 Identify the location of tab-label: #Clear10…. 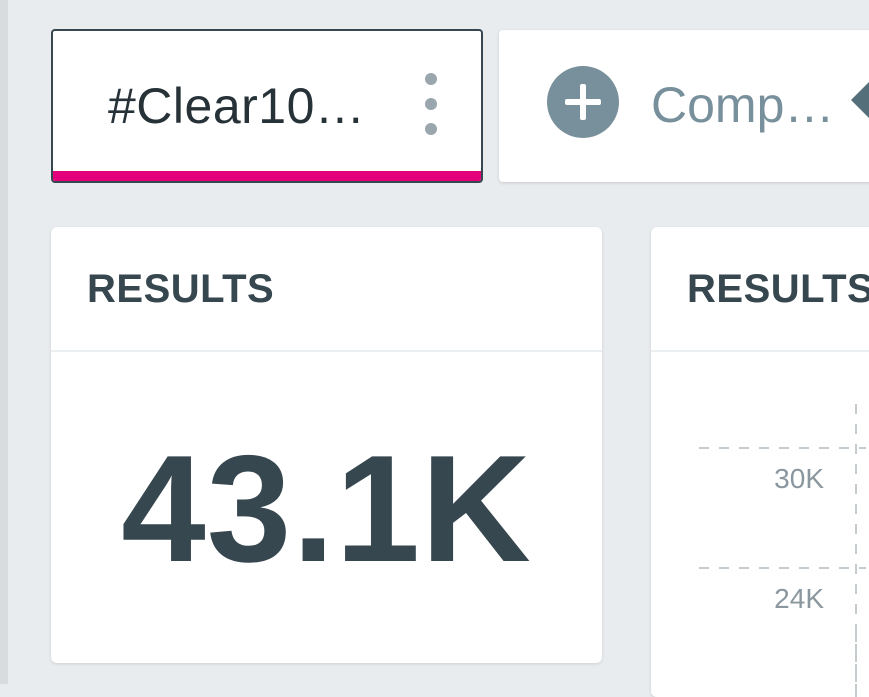
(237, 106).